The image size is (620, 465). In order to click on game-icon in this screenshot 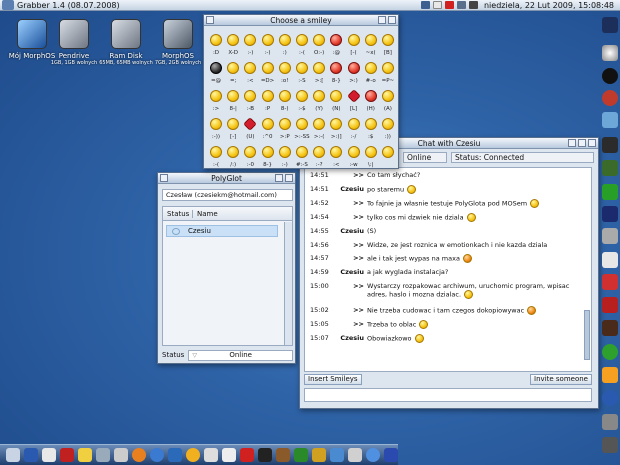, I will do `click(610, 168)`.